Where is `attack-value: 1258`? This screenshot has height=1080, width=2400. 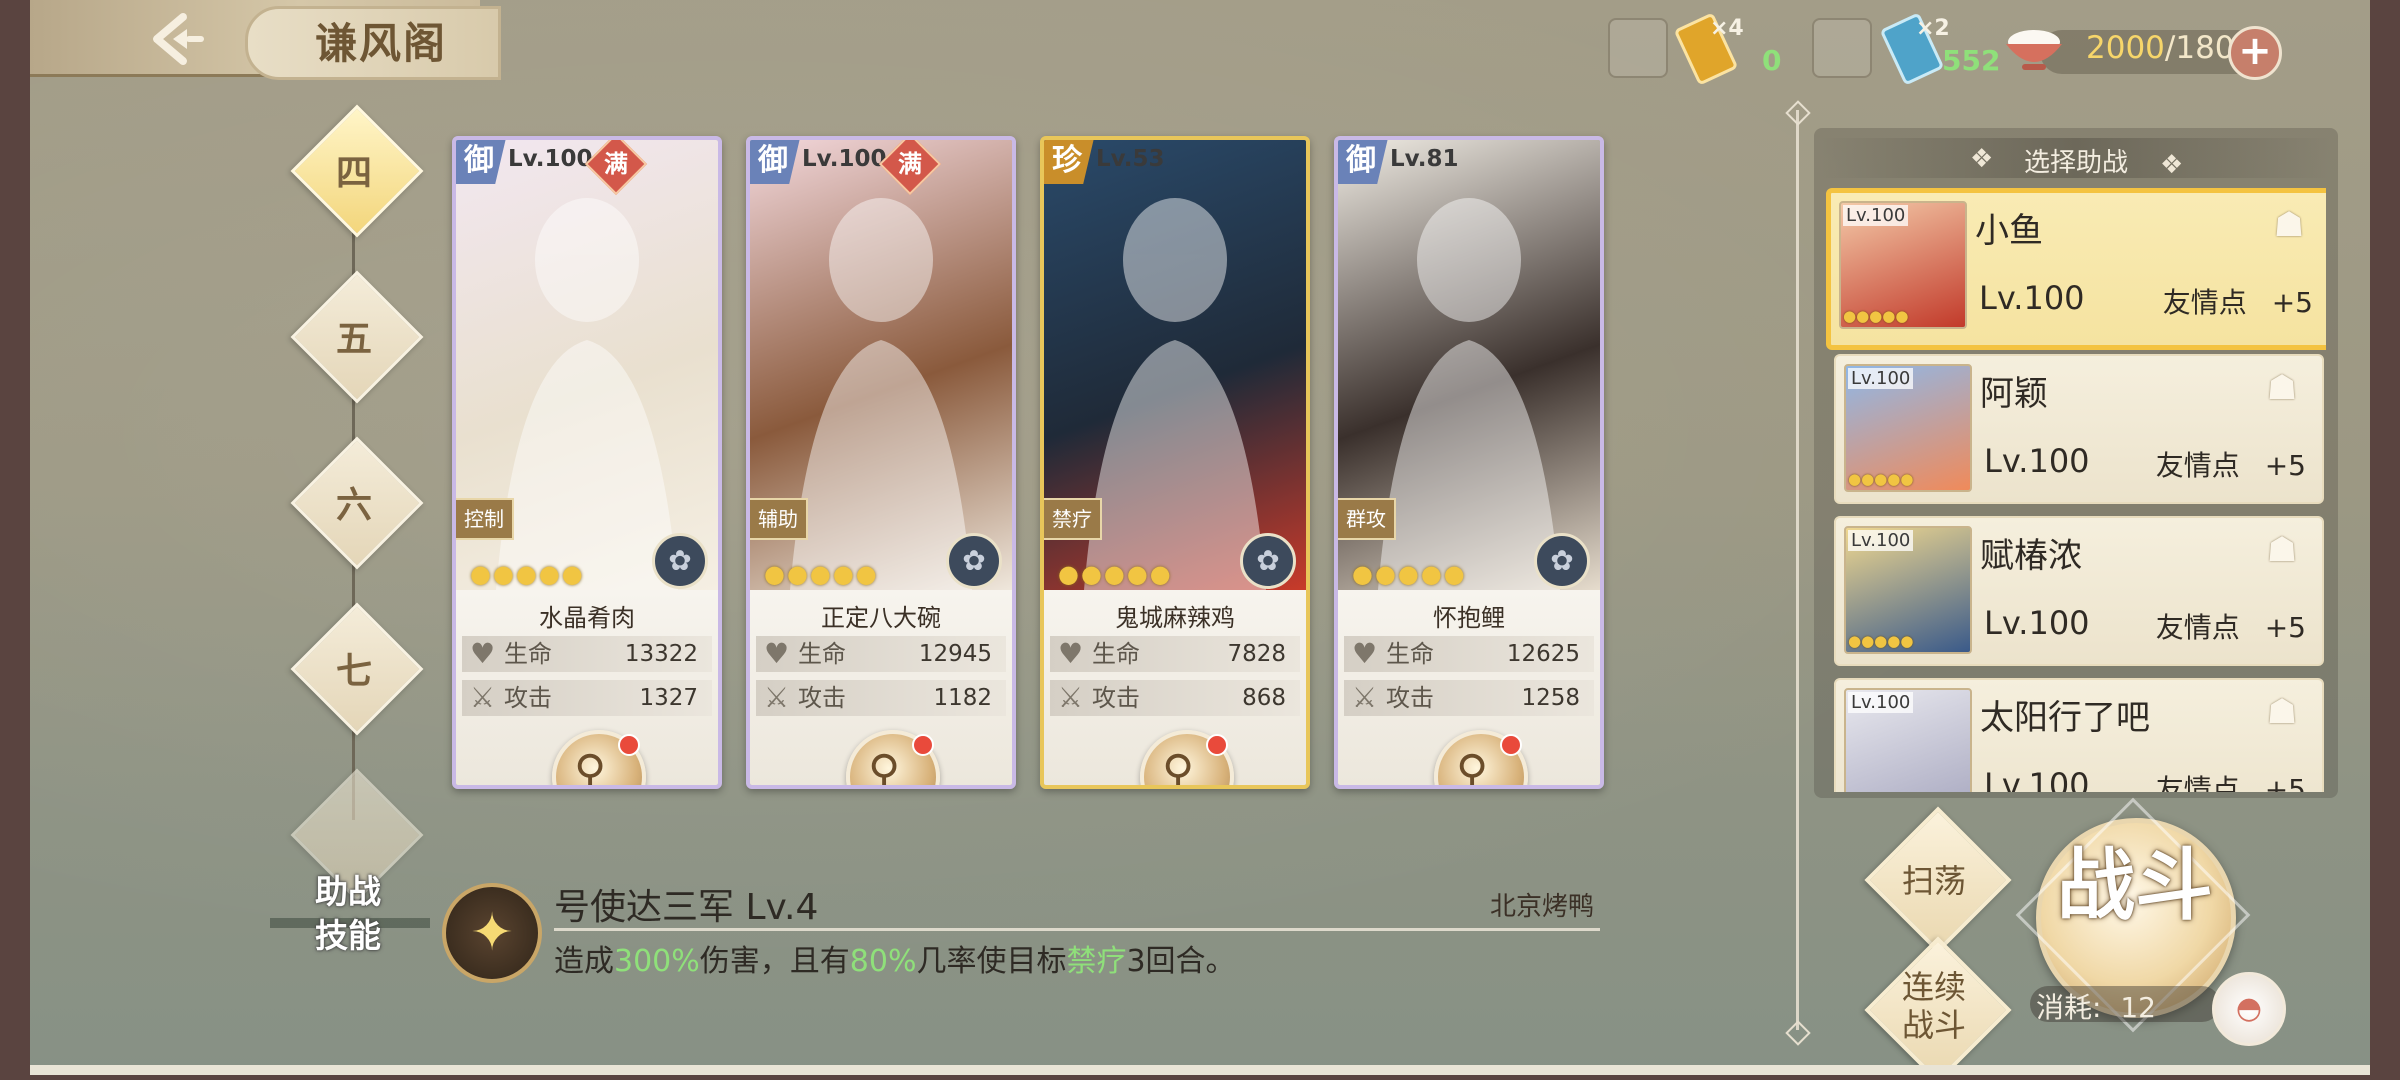
attack-value: 1258 is located at coordinates (1550, 698).